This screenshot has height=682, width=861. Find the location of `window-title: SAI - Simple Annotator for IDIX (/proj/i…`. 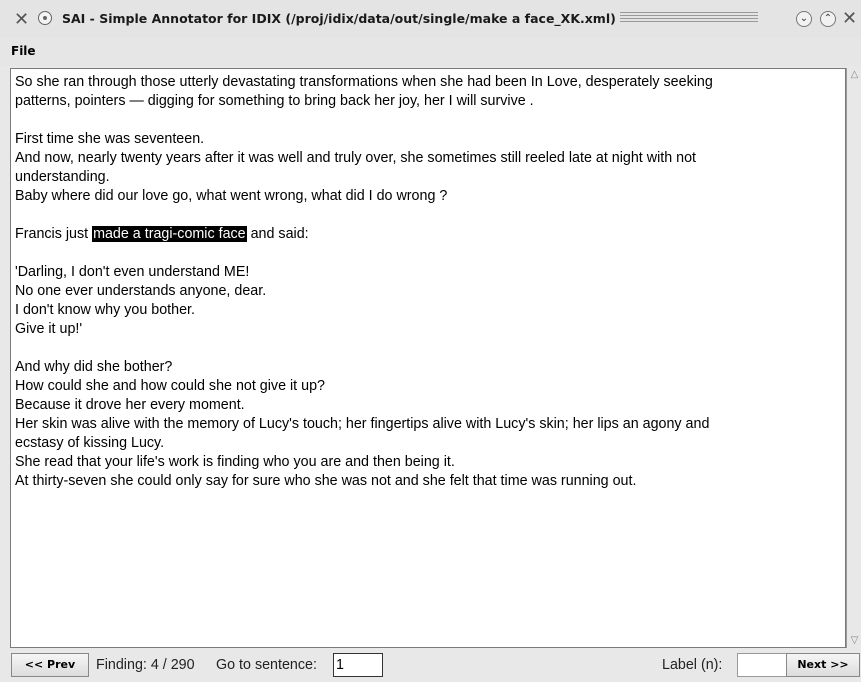

window-title: SAI - Simple Annotator for IDIX (/proj/i… is located at coordinates (339, 18).